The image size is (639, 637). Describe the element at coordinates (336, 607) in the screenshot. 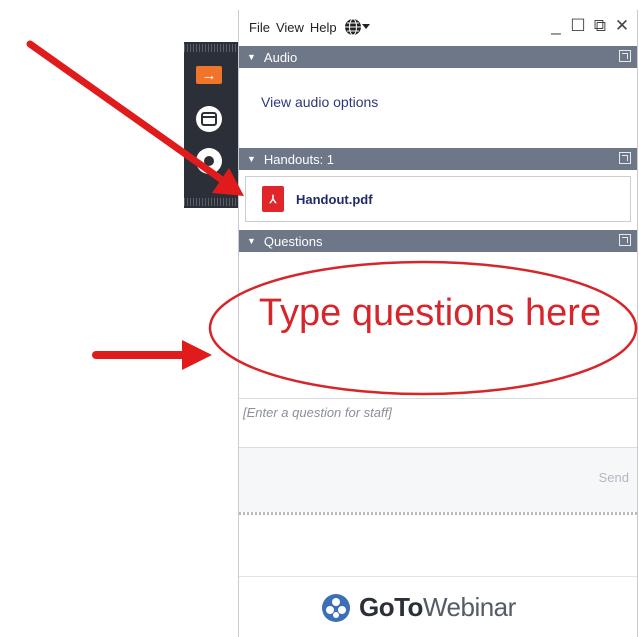

I see `gotowebinar-logo-icon` at that location.